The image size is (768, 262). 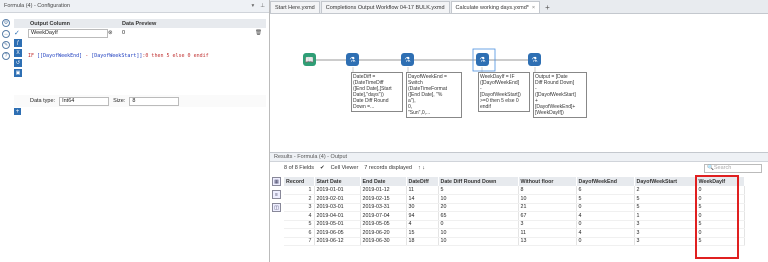 I want to click on table-row: 4 2019-04-01 2019-07-04 94 65 67 4 1 0, so click(x=514, y=216).